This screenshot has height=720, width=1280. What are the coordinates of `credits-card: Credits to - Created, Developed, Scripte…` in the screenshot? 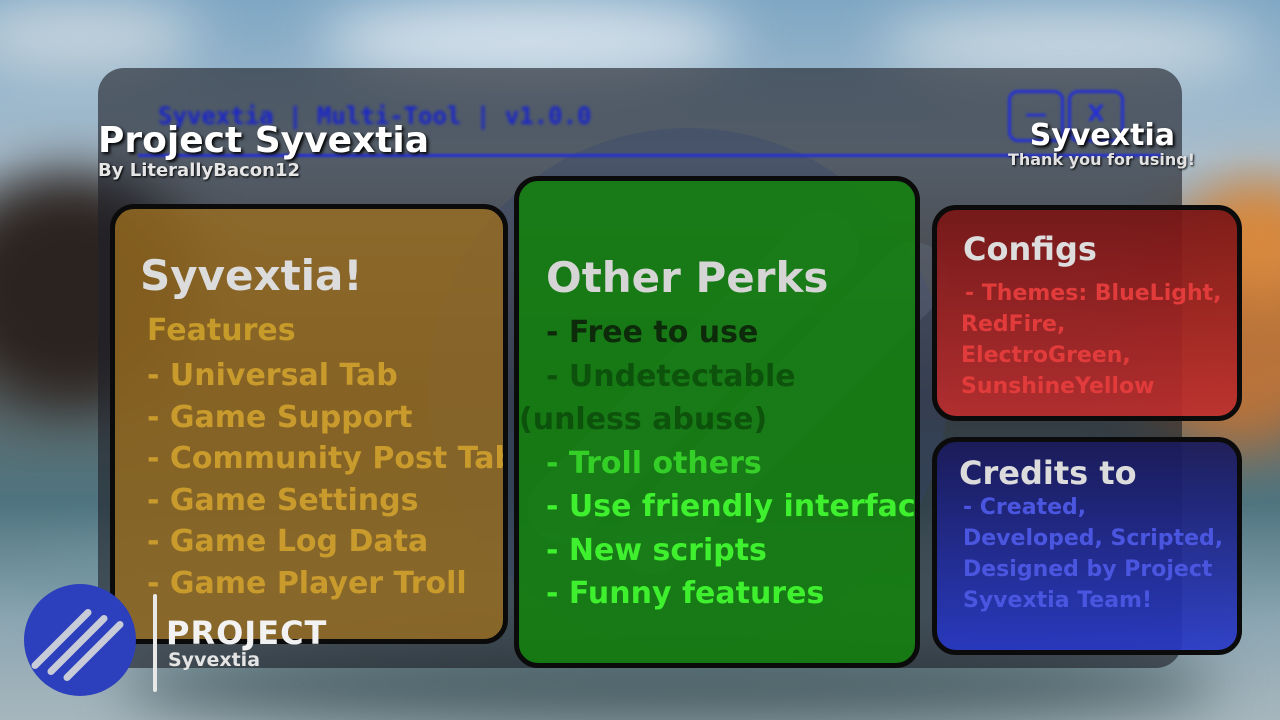 It's located at (1087, 546).